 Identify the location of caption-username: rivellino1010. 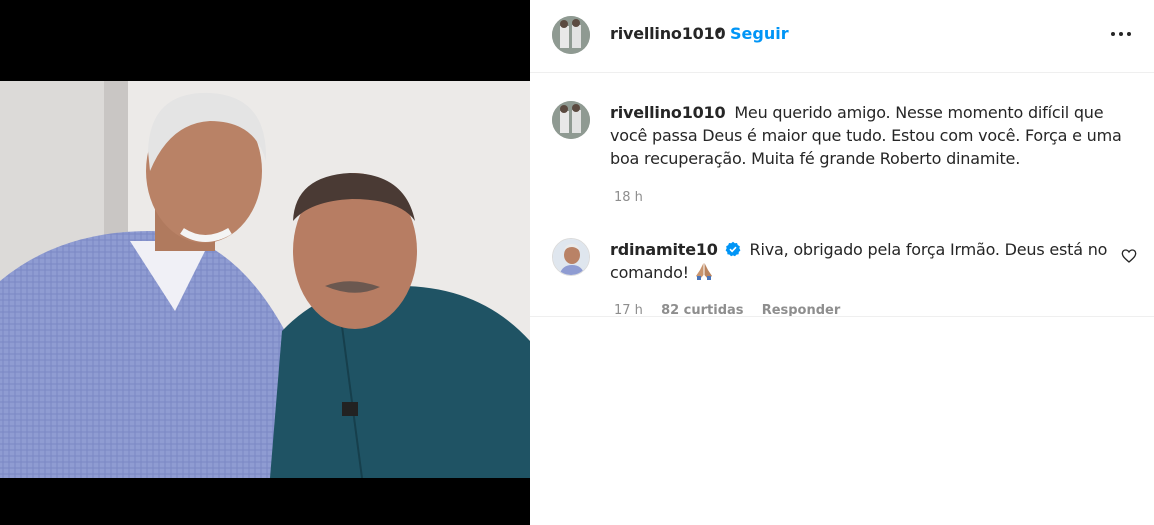
(668, 112).